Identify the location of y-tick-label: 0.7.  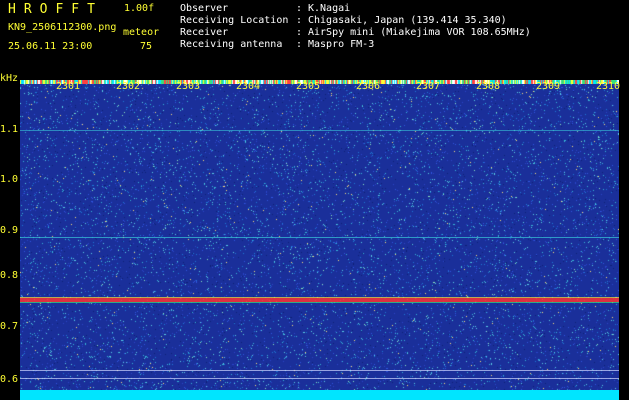
(9, 326).